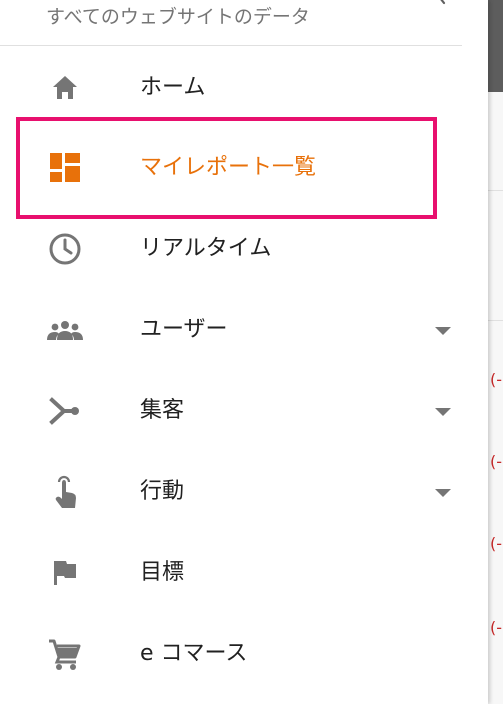 The height and width of the screenshot is (704, 503). What do you see at coordinates (65, 573) in the screenshot?
I see `flag-icon` at bounding box center [65, 573].